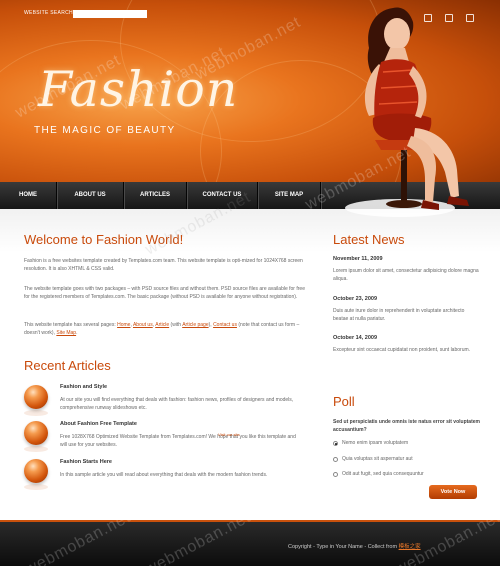 This screenshot has width=500, height=579. What do you see at coordinates (176, 325) in the screenshot?
I see `paragraph-text: (with` at bounding box center [176, 325].